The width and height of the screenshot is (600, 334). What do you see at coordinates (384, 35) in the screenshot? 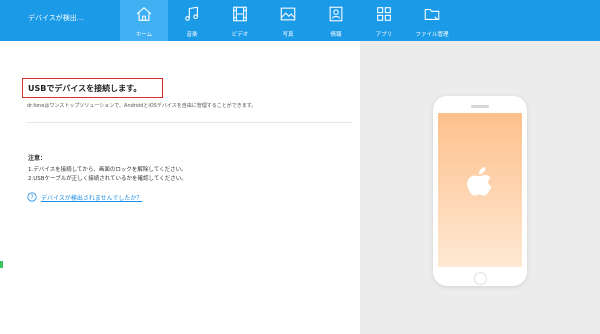
I see `tab-apps-label: アプリ` at bounding box center [384, 35].